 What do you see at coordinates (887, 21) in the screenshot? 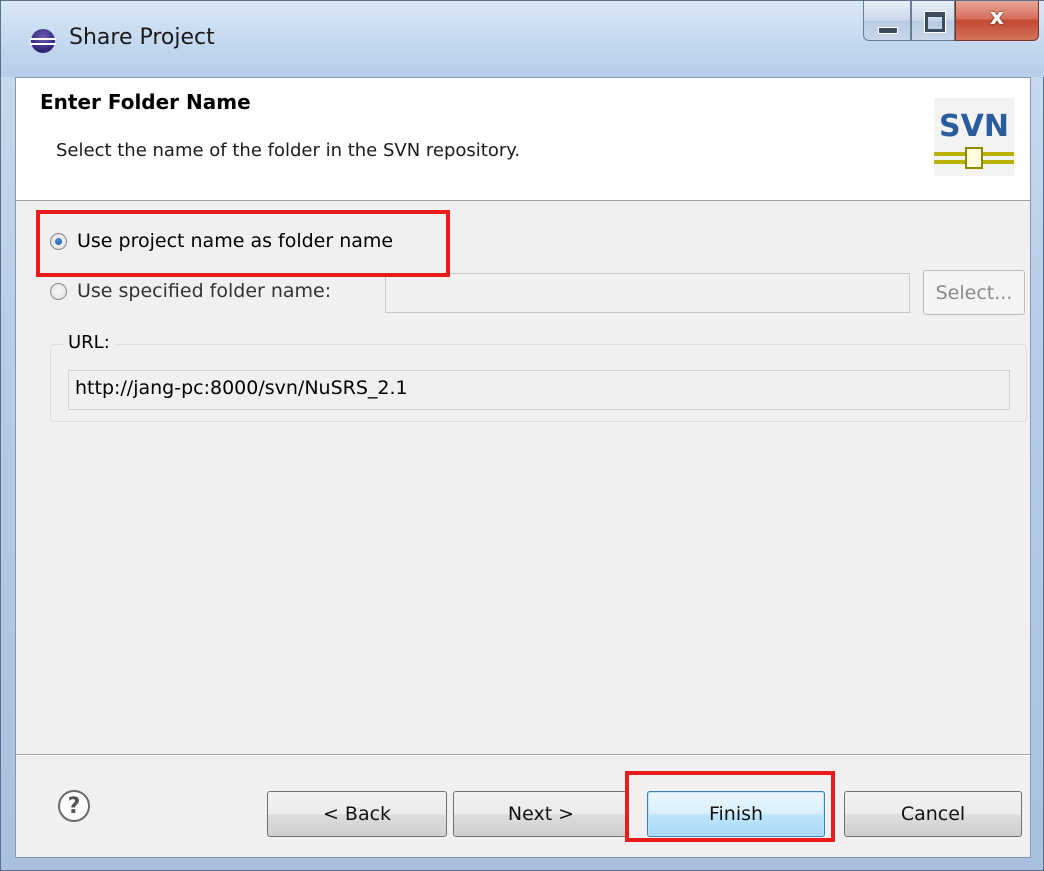
I see `minimize-button` at bounding box center [887, 21].